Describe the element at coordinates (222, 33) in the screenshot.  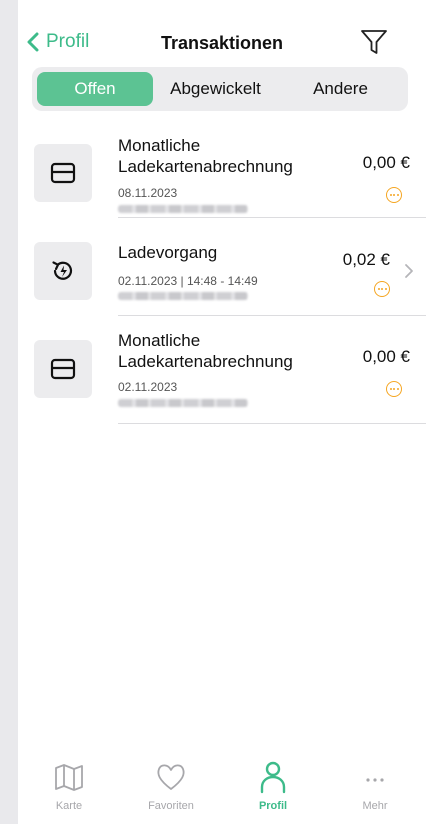
I see `nav-header: Profil Transaktionen` at that location.